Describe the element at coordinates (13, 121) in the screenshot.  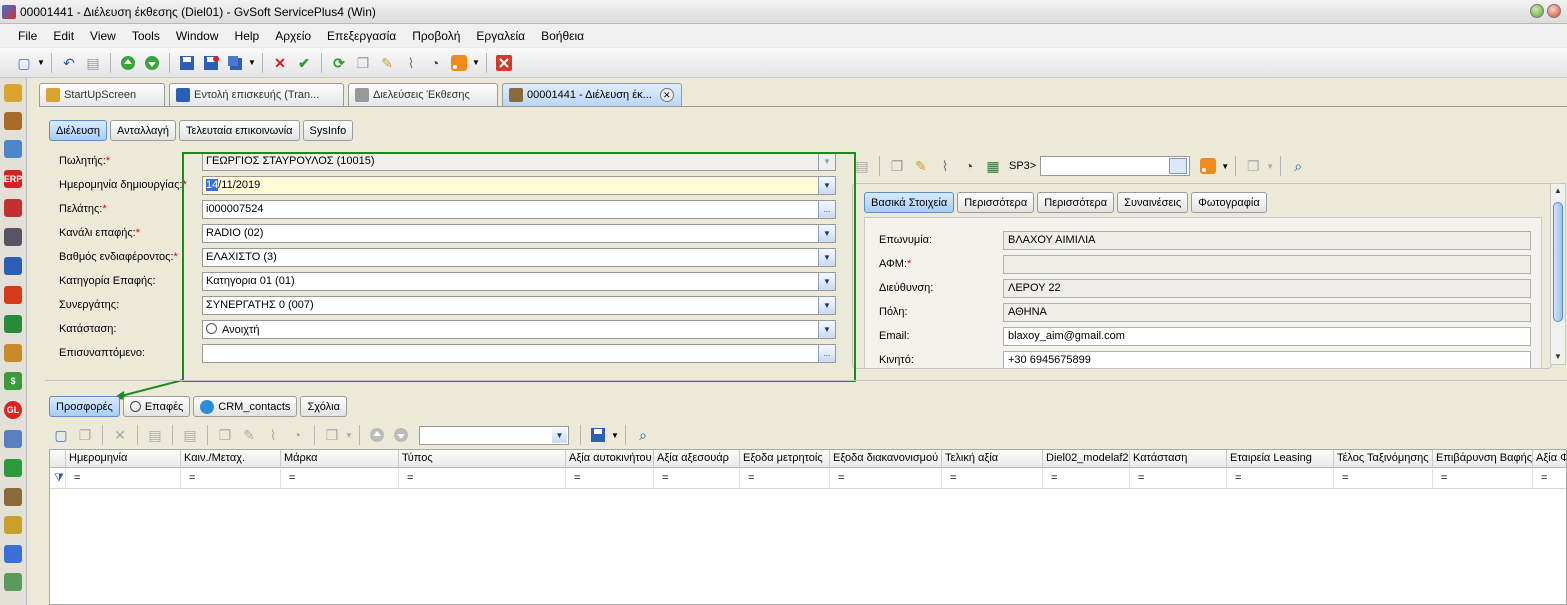
I see `user-shop-icon` at that location.